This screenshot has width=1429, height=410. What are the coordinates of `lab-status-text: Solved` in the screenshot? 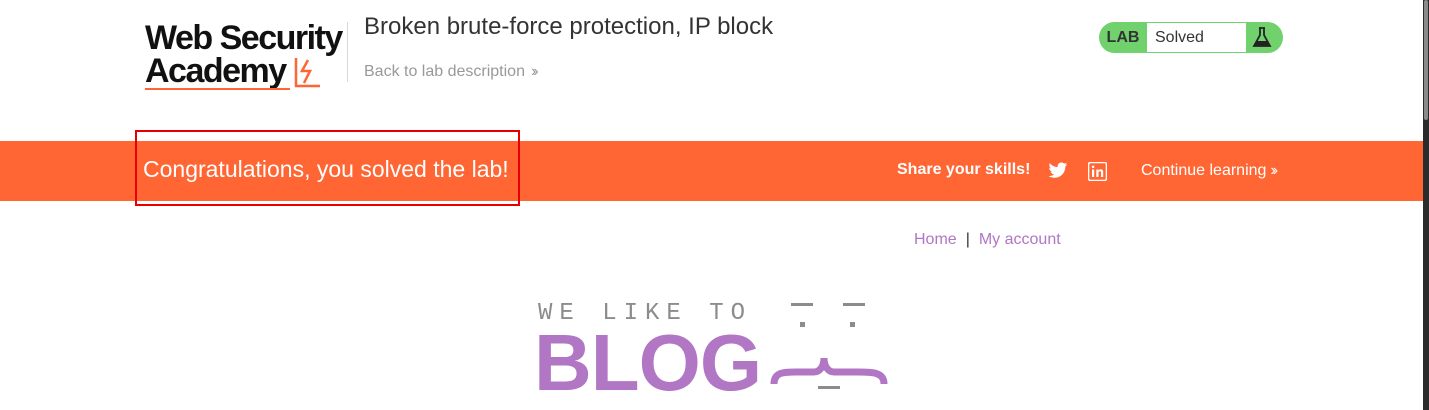 It's located at (1196, 37).